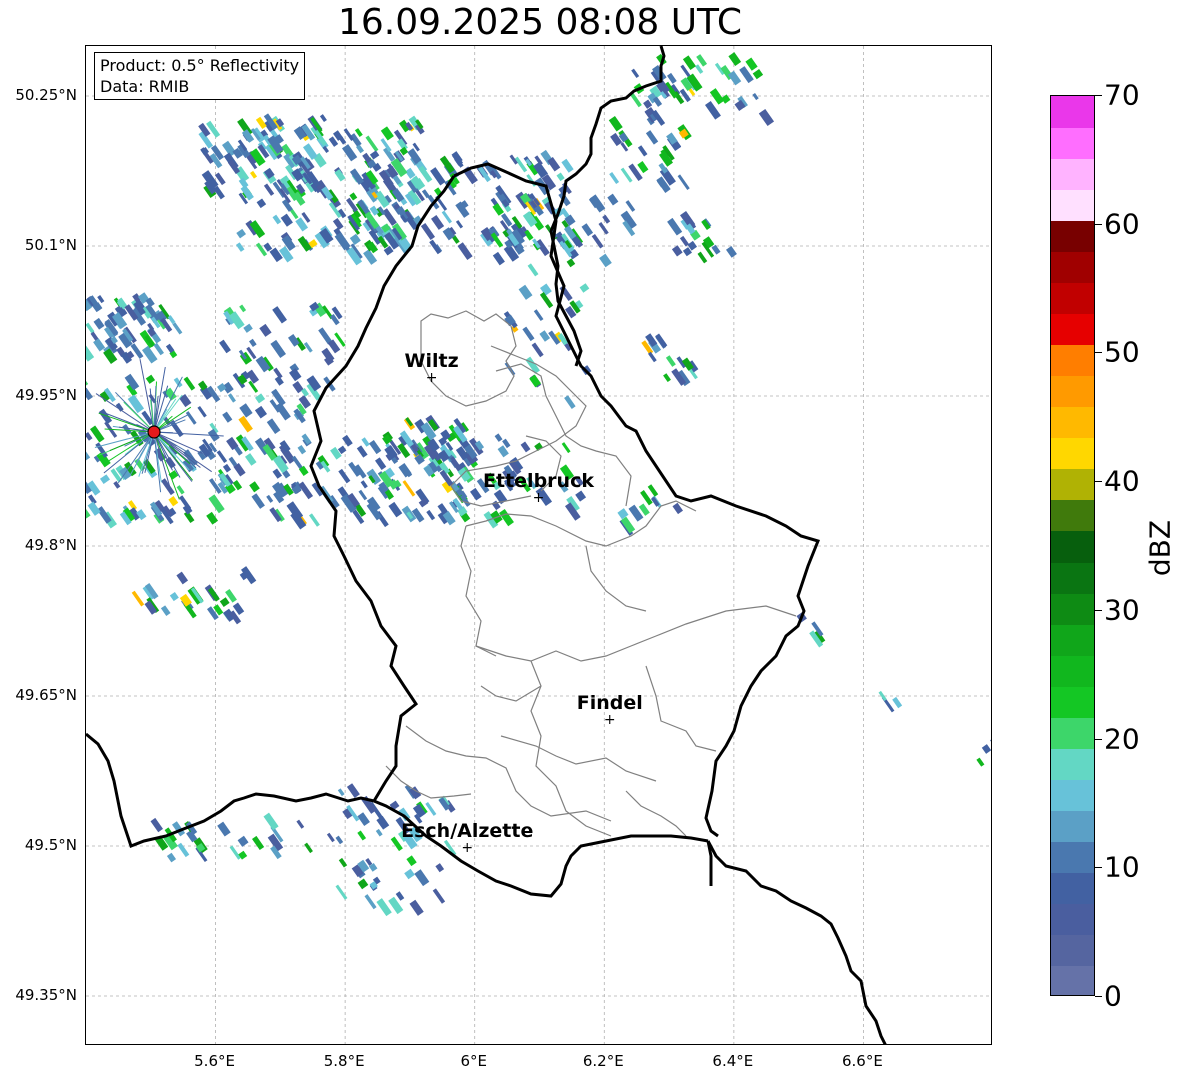 Image resolution: width=1184 pixels, height=1081 pixels. Describe the element at coordinates (431, 361) in the screenshot. I see `city-label: Wiltz` at that location.